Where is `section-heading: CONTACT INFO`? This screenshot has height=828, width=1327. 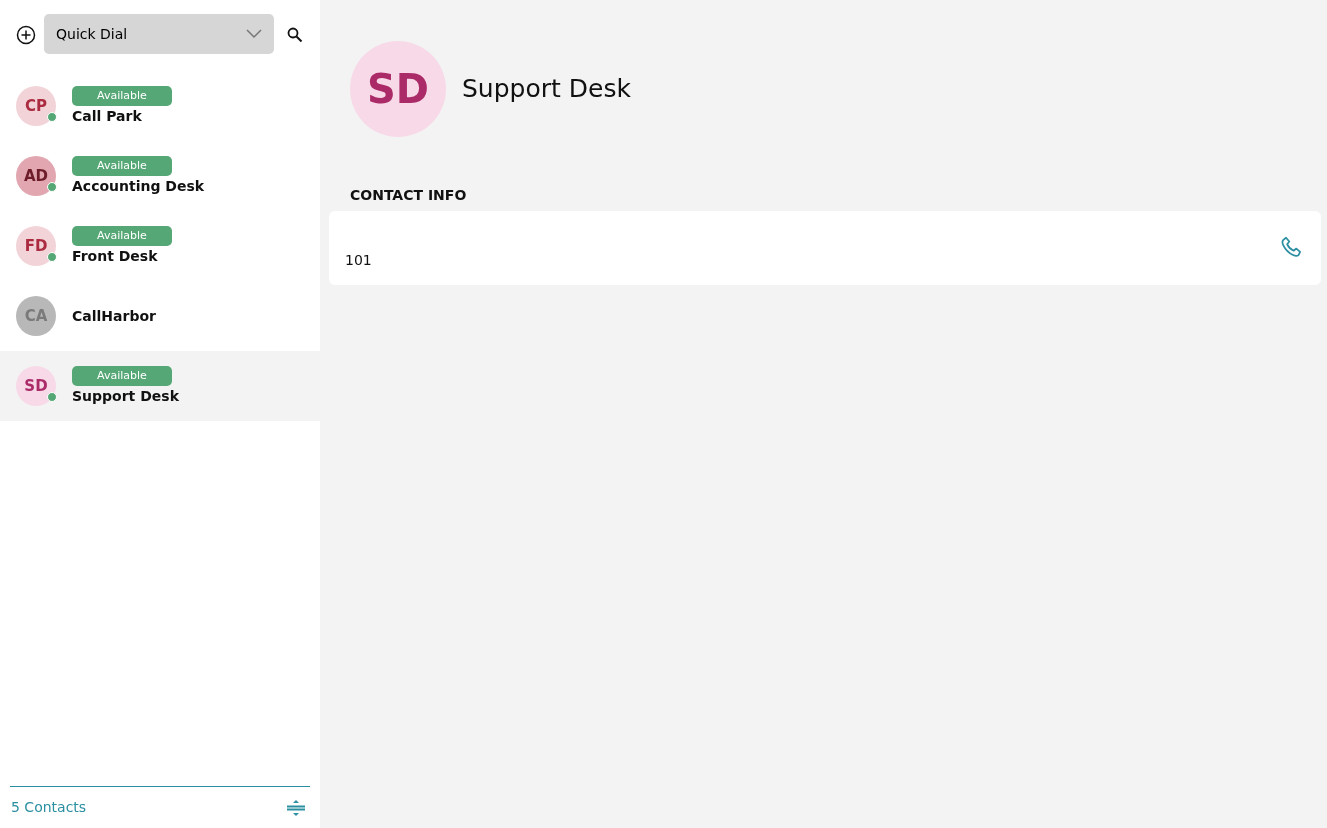 section-heading: CONTACT INFO is located at coordinates (408, 195).